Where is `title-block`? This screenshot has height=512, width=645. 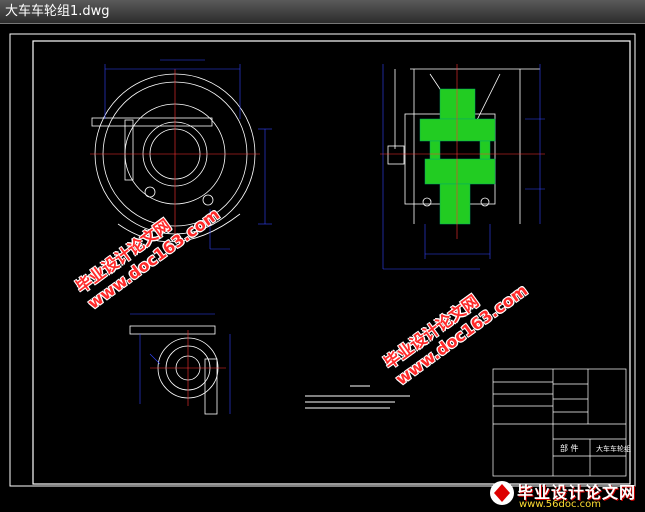
title-block is located at coordinates (559, 422).